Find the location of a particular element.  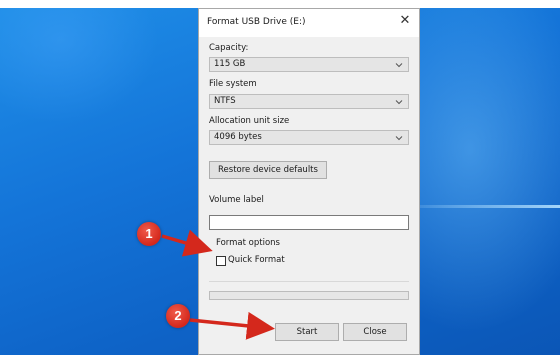

restore-defaults-button: Restore device defaults is located at coordinates (268, 170).